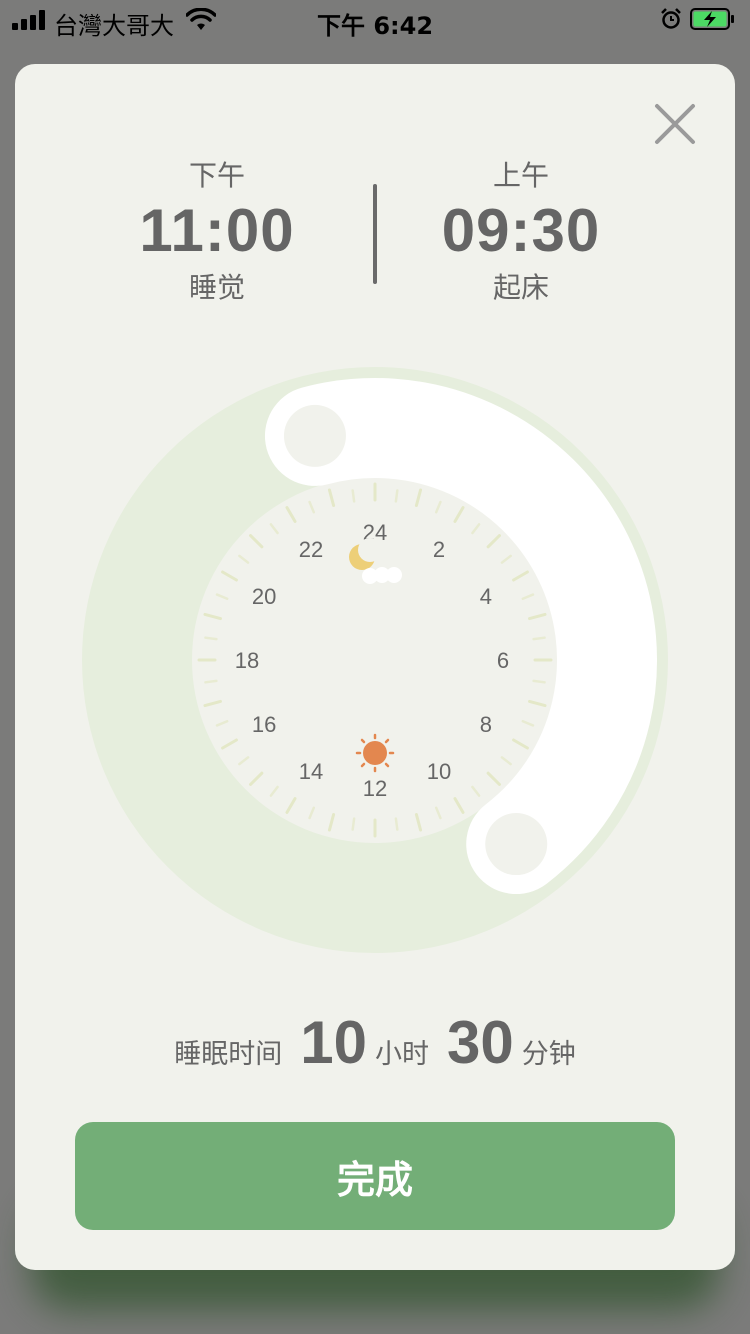 Image resolution: width=750 pixels, height=1334 pixels. I want to click on duration-prefix: 睡眠时间, so click(228, 1054).